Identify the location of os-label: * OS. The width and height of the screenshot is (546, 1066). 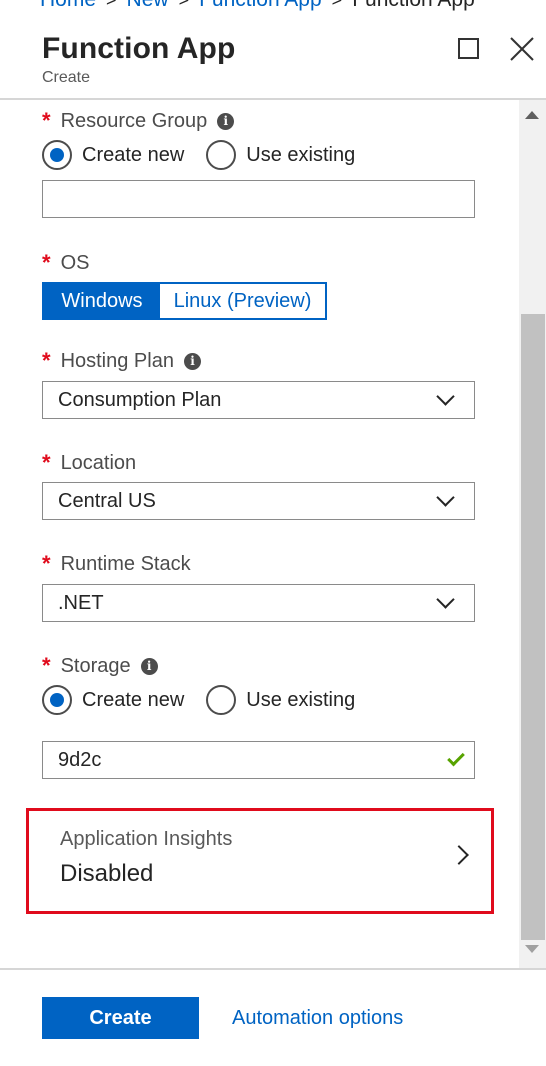
(65, 263).